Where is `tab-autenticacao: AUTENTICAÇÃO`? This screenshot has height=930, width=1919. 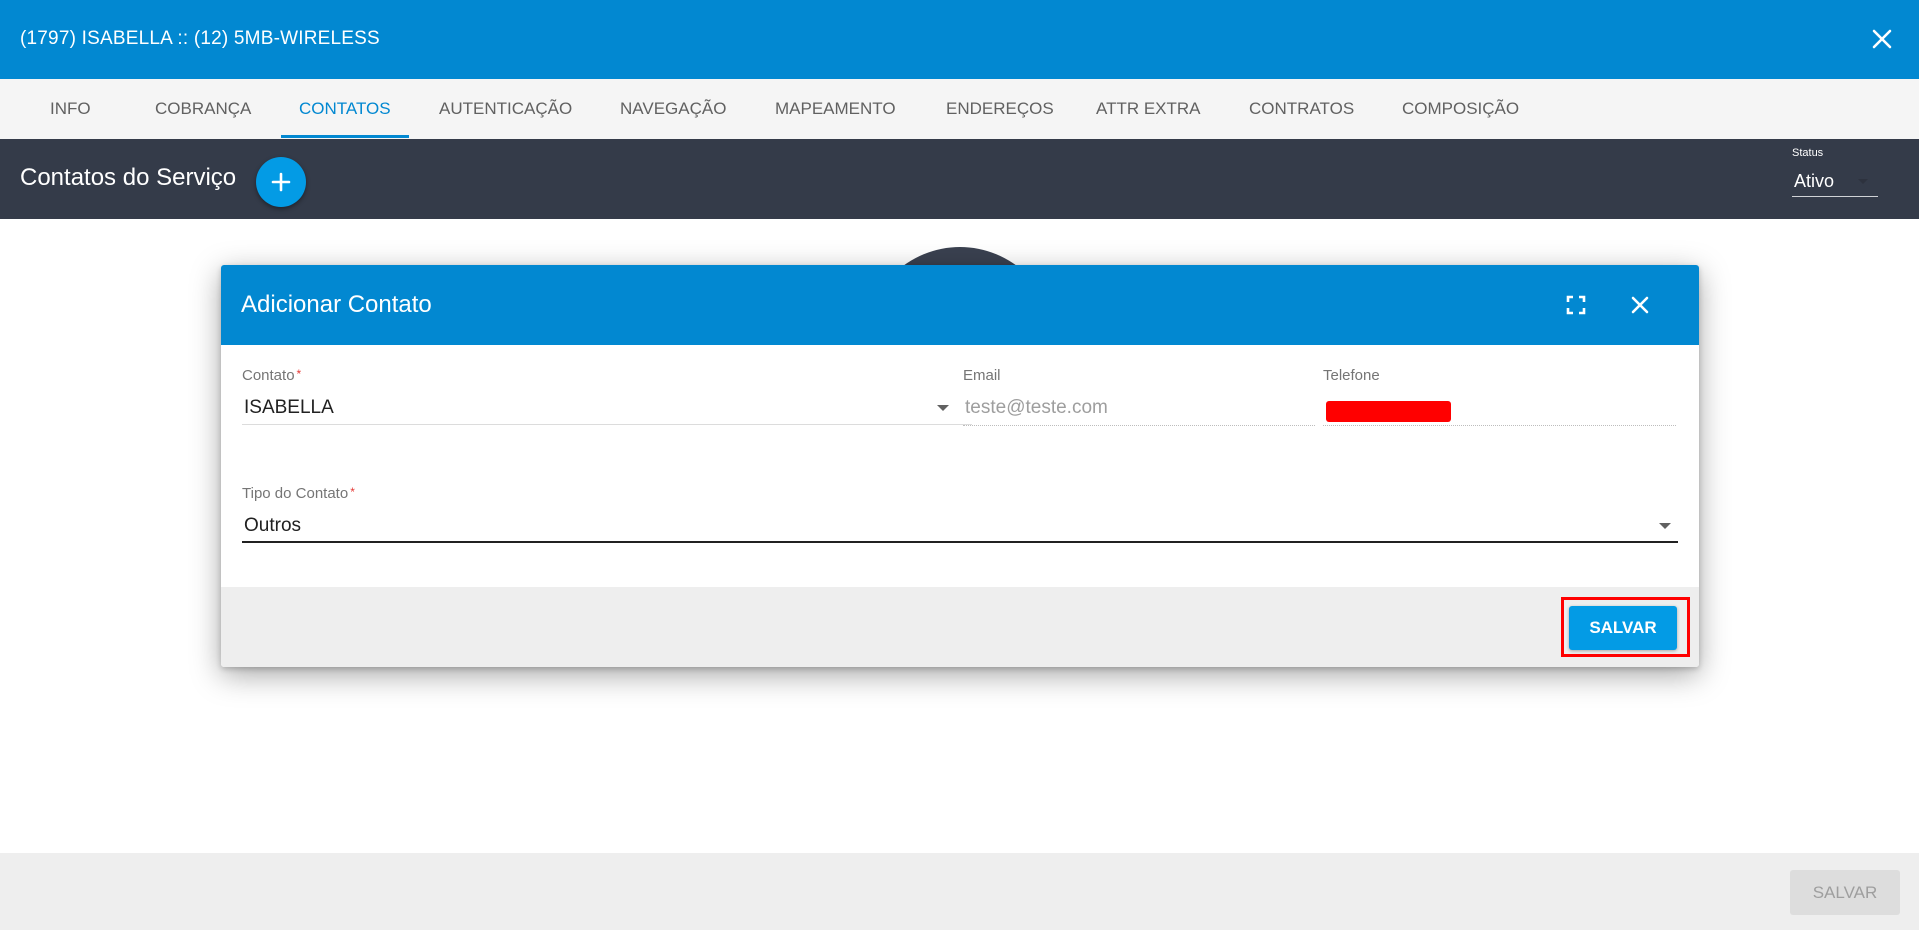
tab-autenticacao: AUTENTICAÇÃO is located at coordinates (505, 109).